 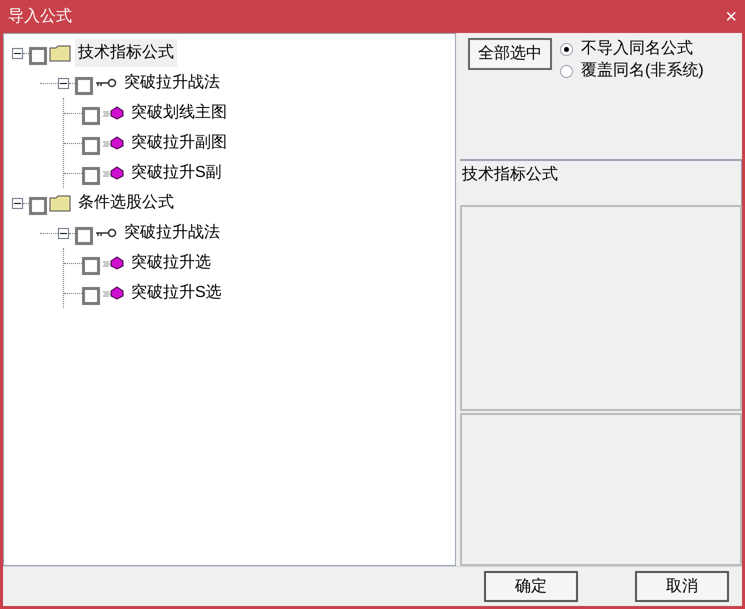 What do you see at coordinates (531, 586) in the screenshot?
I see `dialog-button: 确定` at bounding box center [531, 586].